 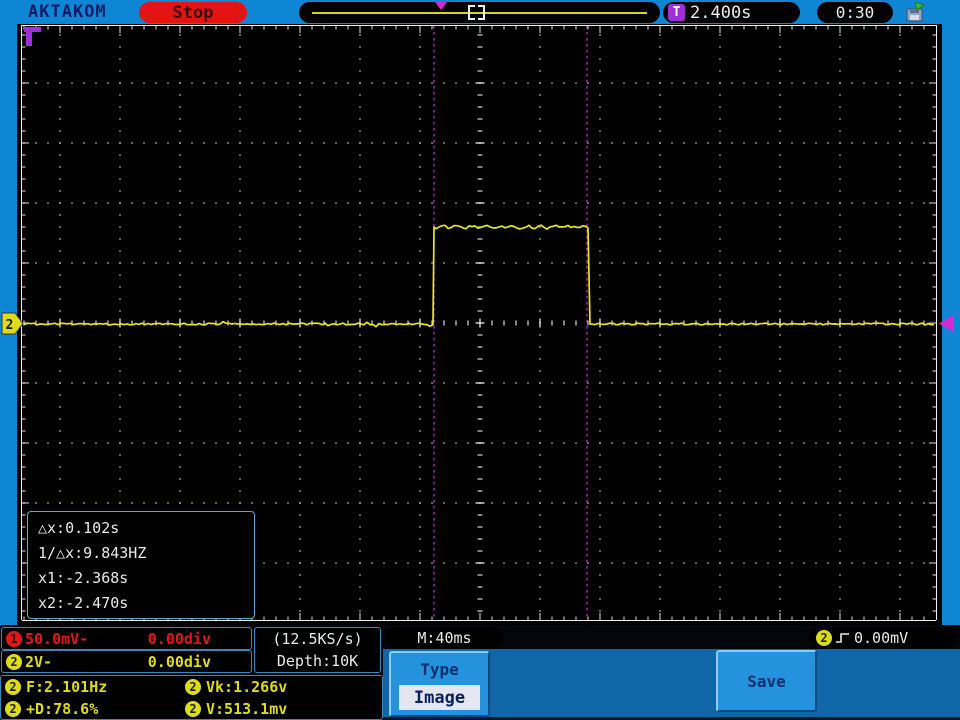 I want to click on memory-window-indicator, so click(x=479, y=12).